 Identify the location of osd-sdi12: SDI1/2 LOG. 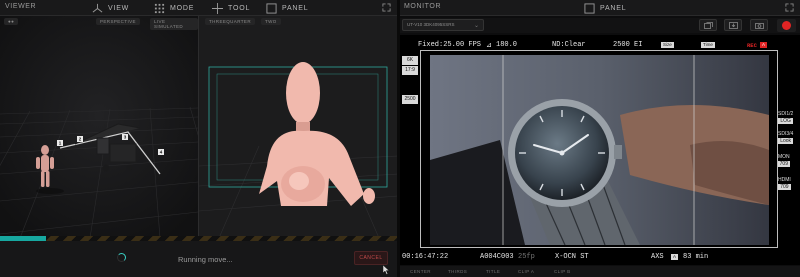
(786, 117).